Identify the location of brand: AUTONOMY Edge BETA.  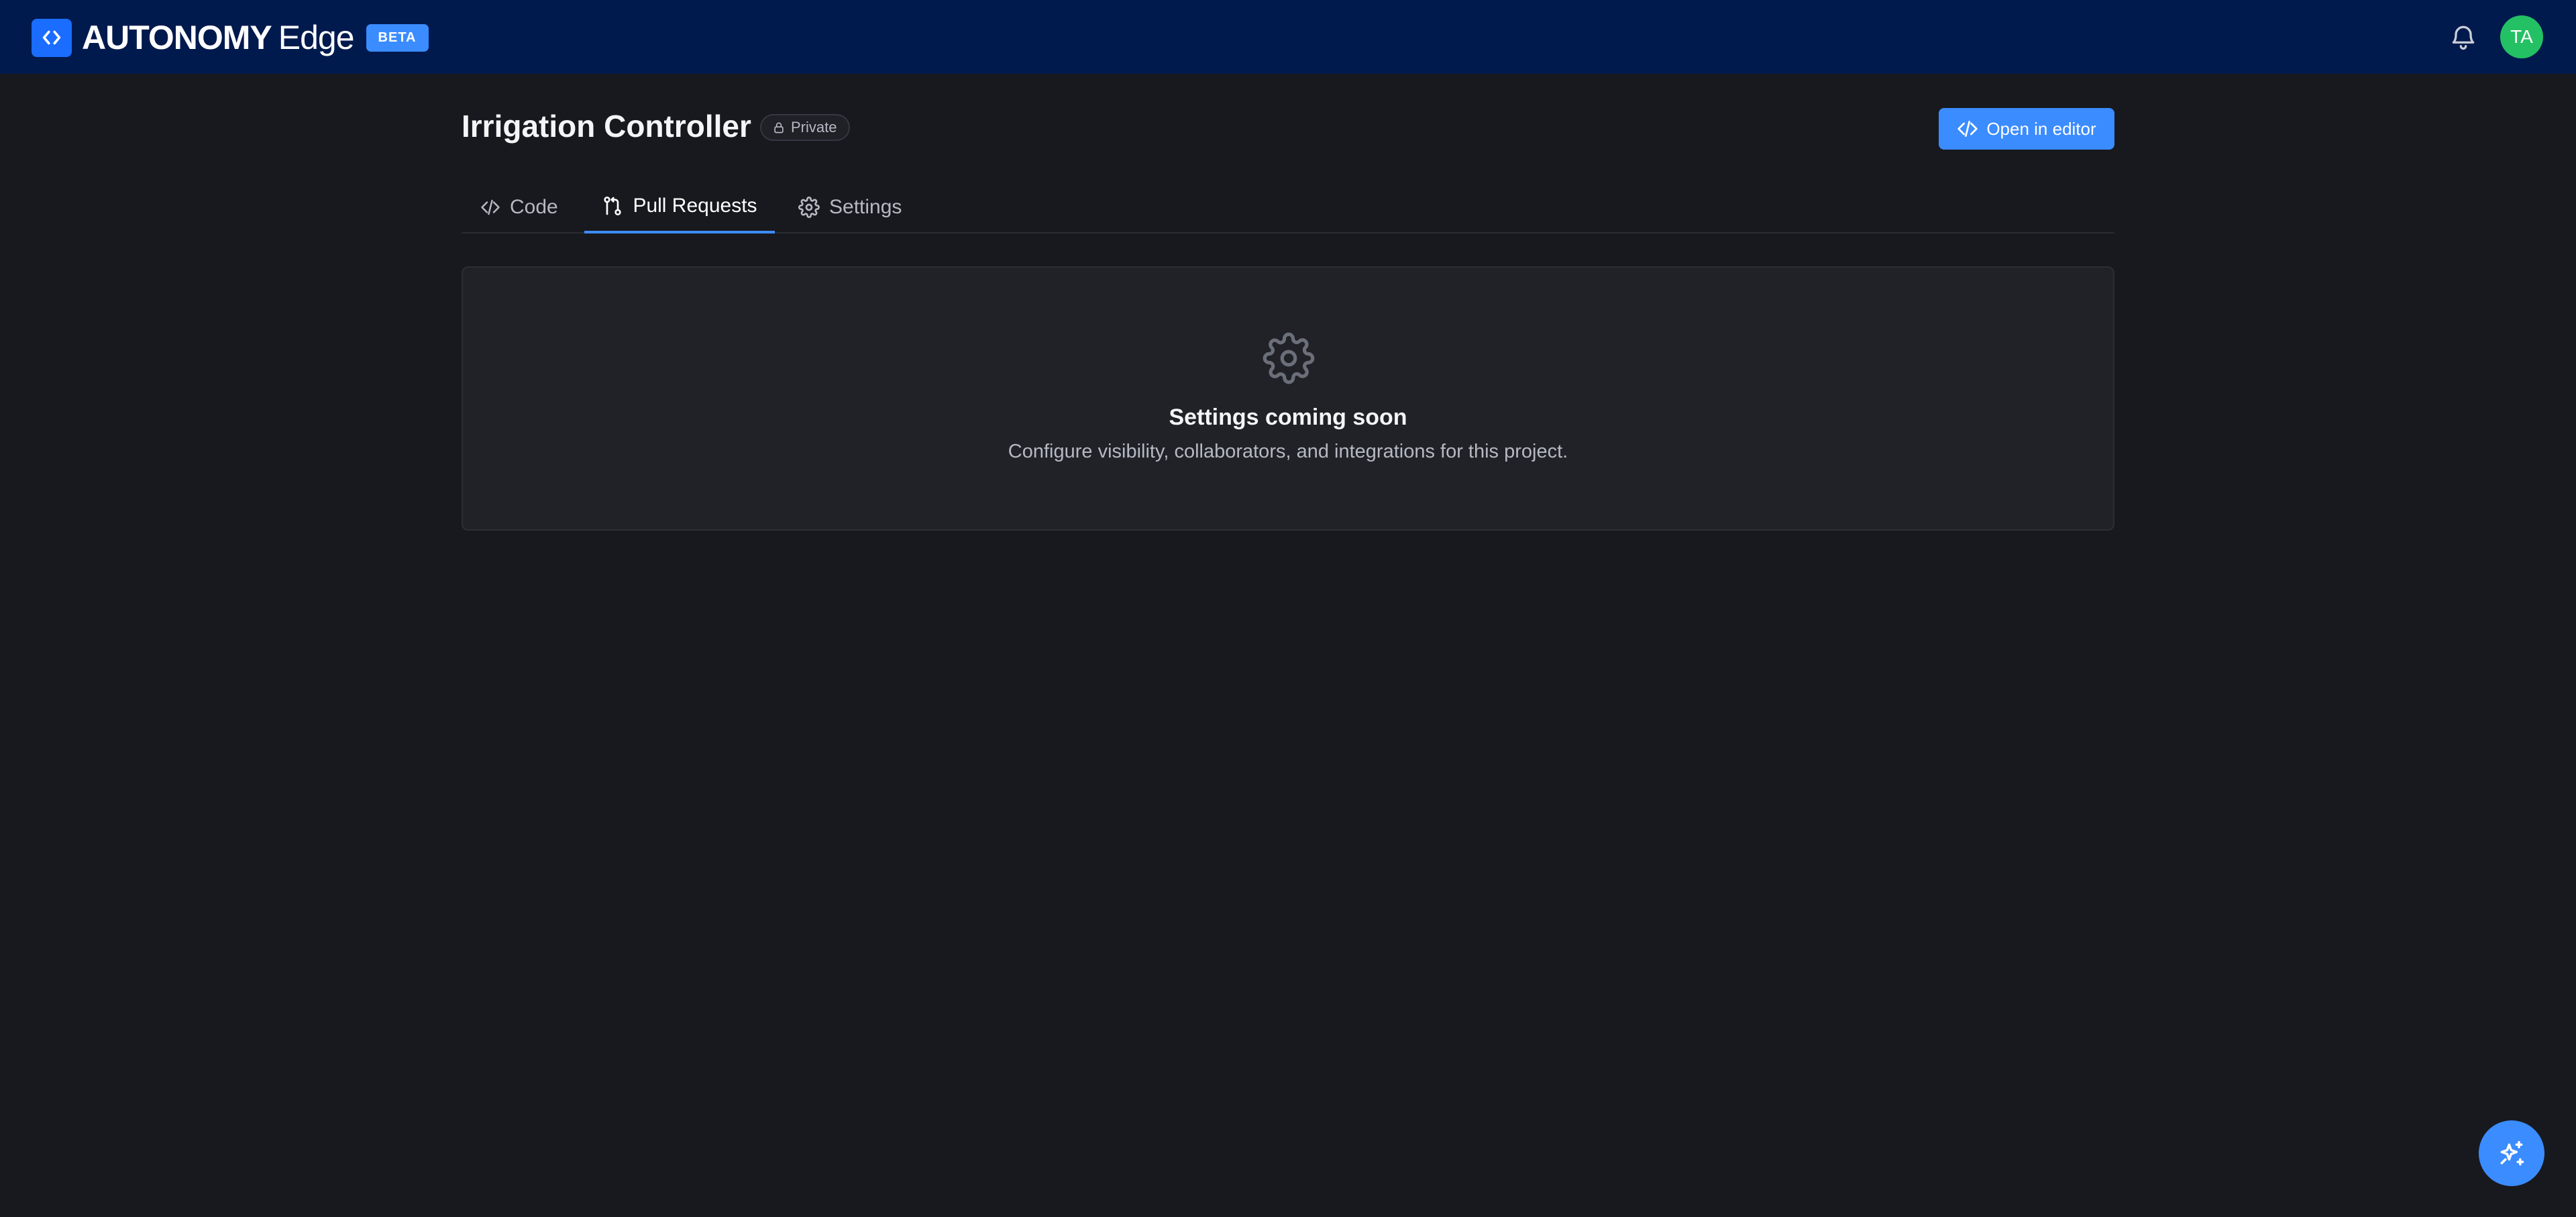
(230, 37).